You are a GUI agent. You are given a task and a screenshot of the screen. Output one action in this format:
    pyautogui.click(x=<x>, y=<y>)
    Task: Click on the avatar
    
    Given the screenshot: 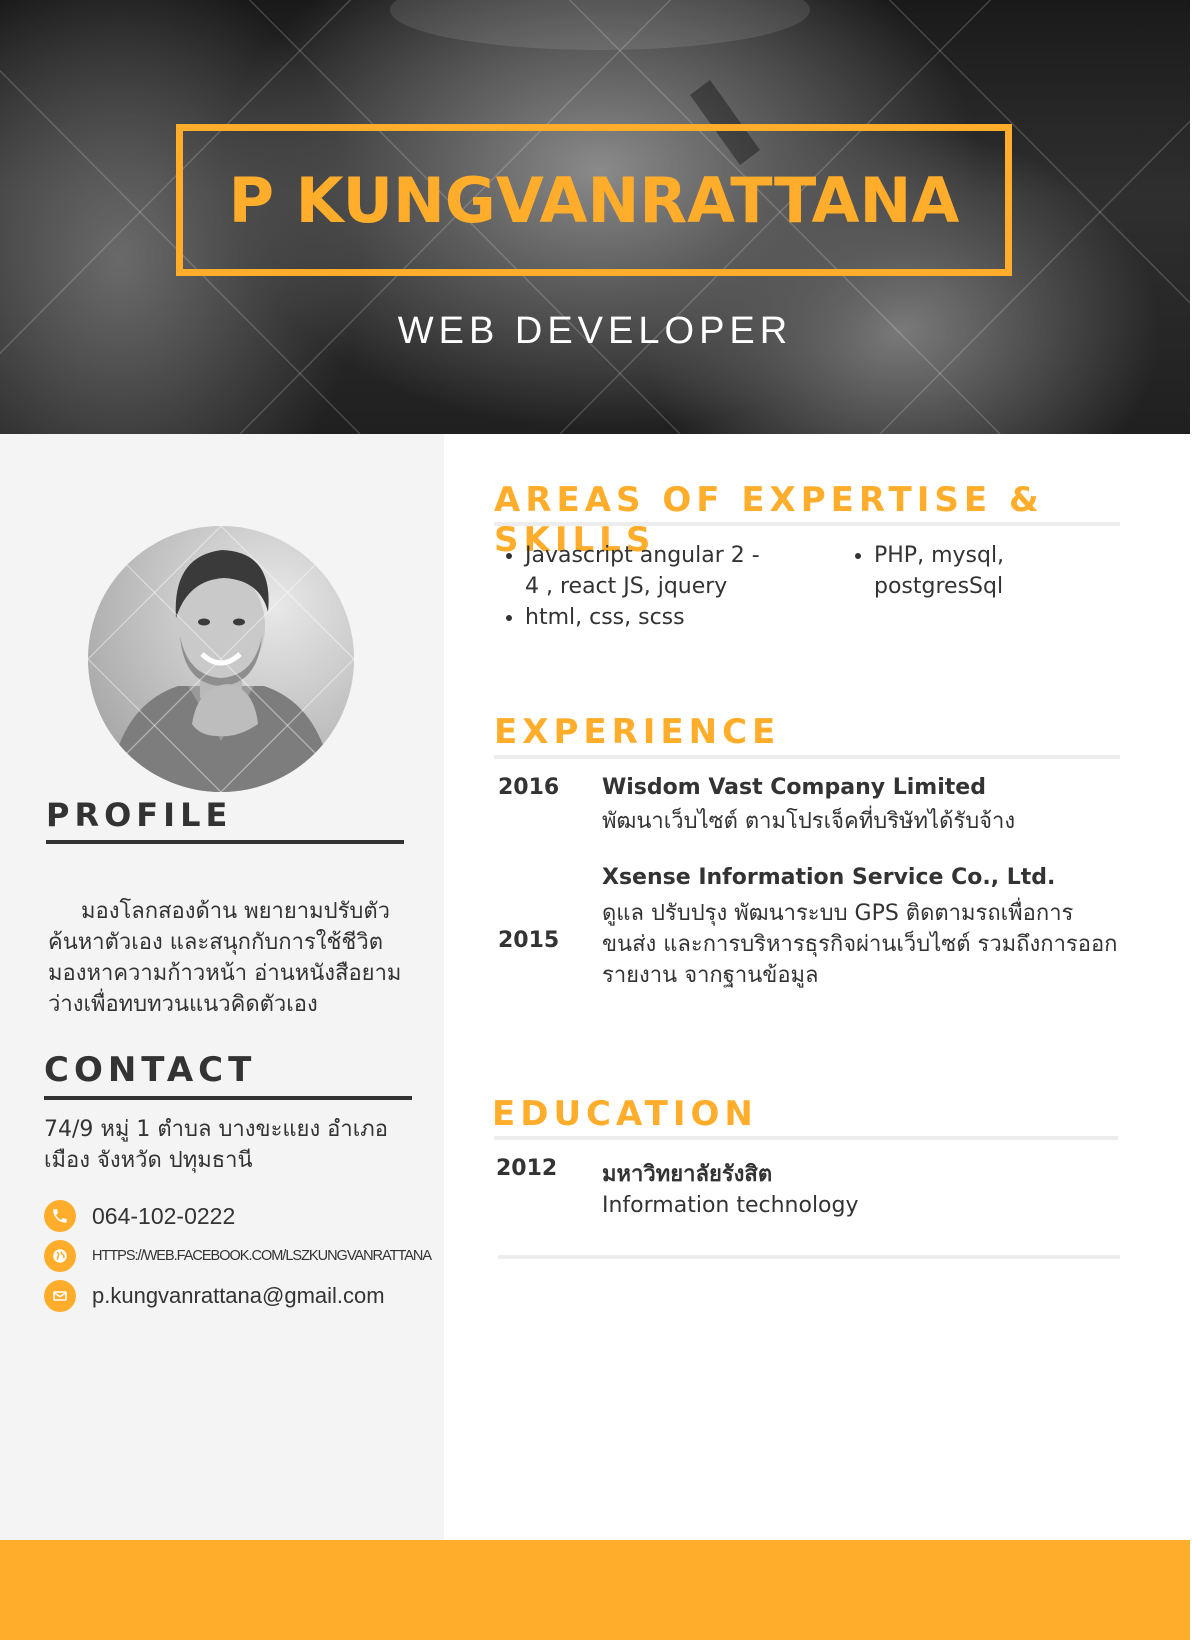 What is the action you would take?
    pyautogui.click(x=221, y=659)
    